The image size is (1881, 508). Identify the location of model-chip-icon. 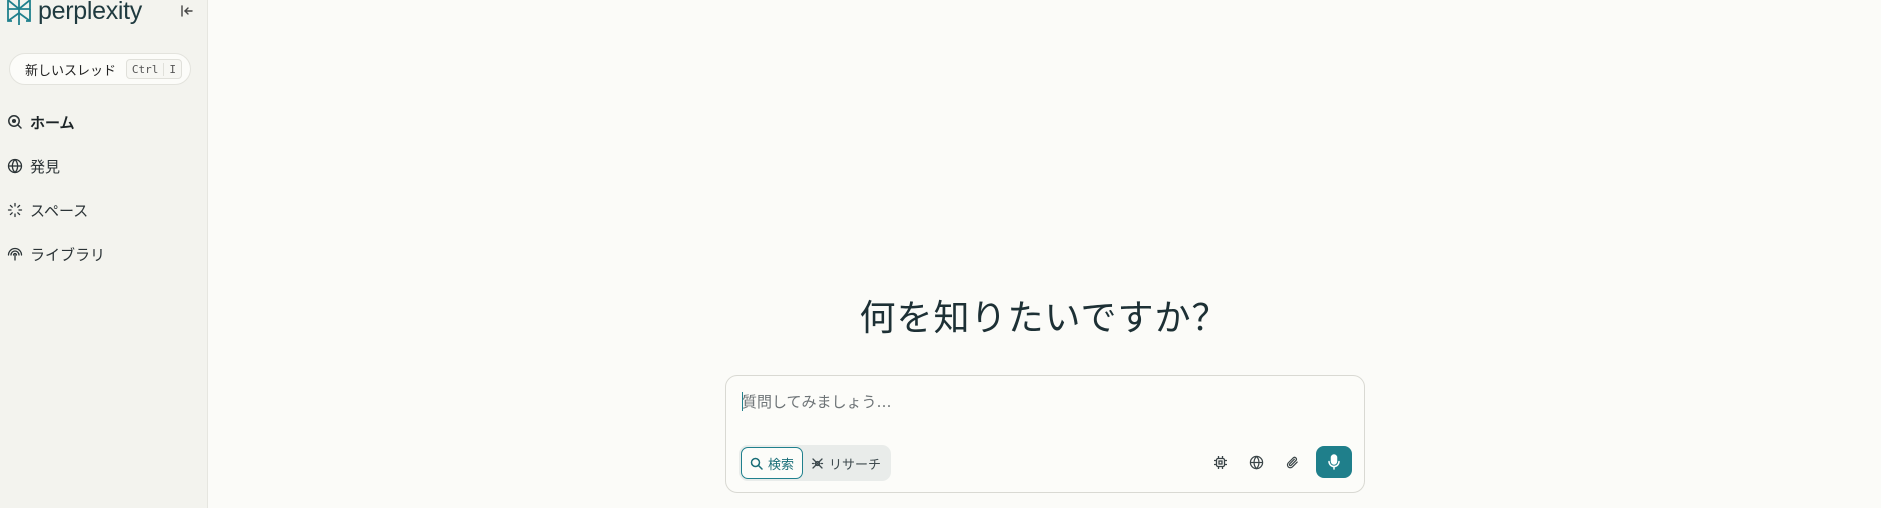
(1220, 462).